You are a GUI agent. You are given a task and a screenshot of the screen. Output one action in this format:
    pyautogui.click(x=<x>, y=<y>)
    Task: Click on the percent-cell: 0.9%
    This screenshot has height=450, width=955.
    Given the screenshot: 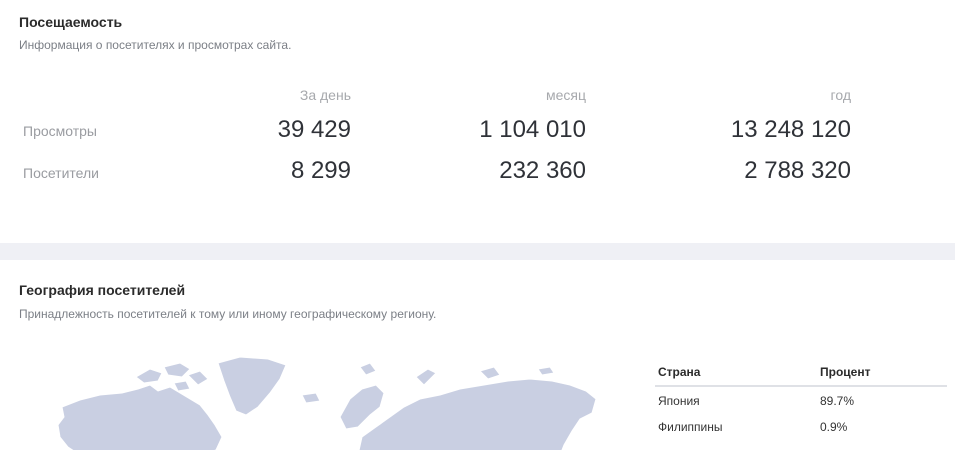 What is the action you would take?
    pyautogui.click(x=834, y=427)
    